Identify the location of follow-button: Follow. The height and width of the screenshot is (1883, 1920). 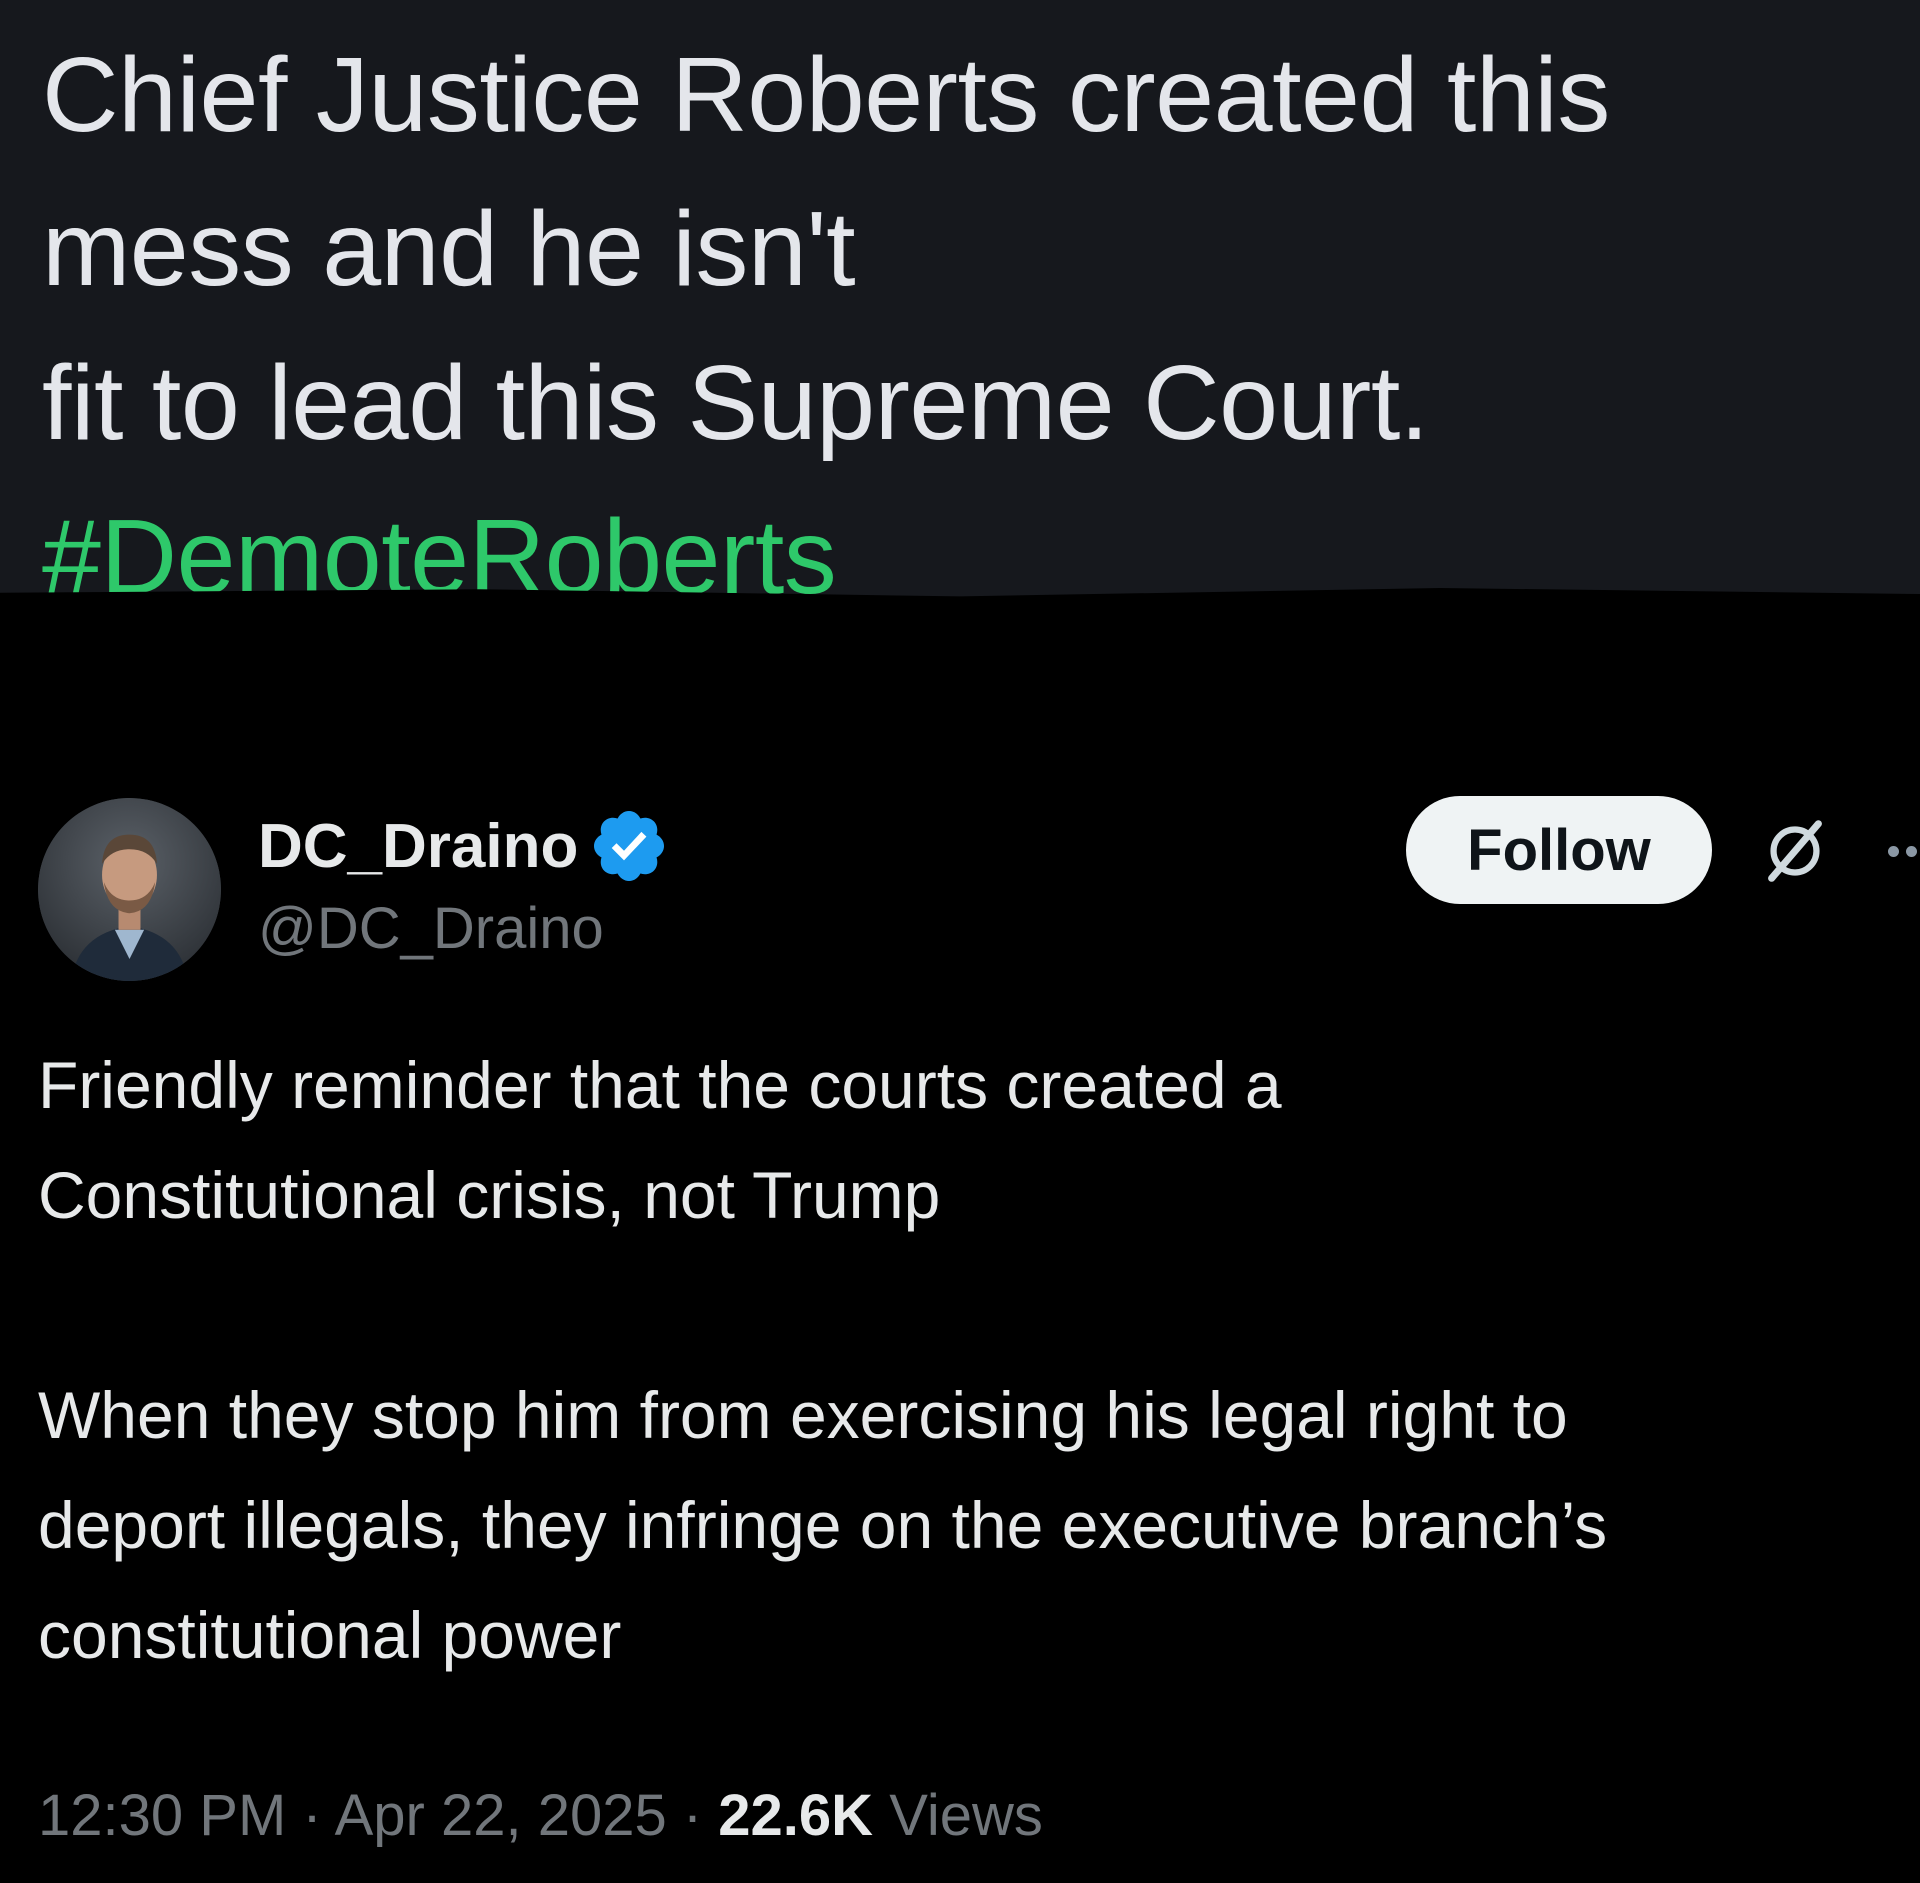
(1559, 850).